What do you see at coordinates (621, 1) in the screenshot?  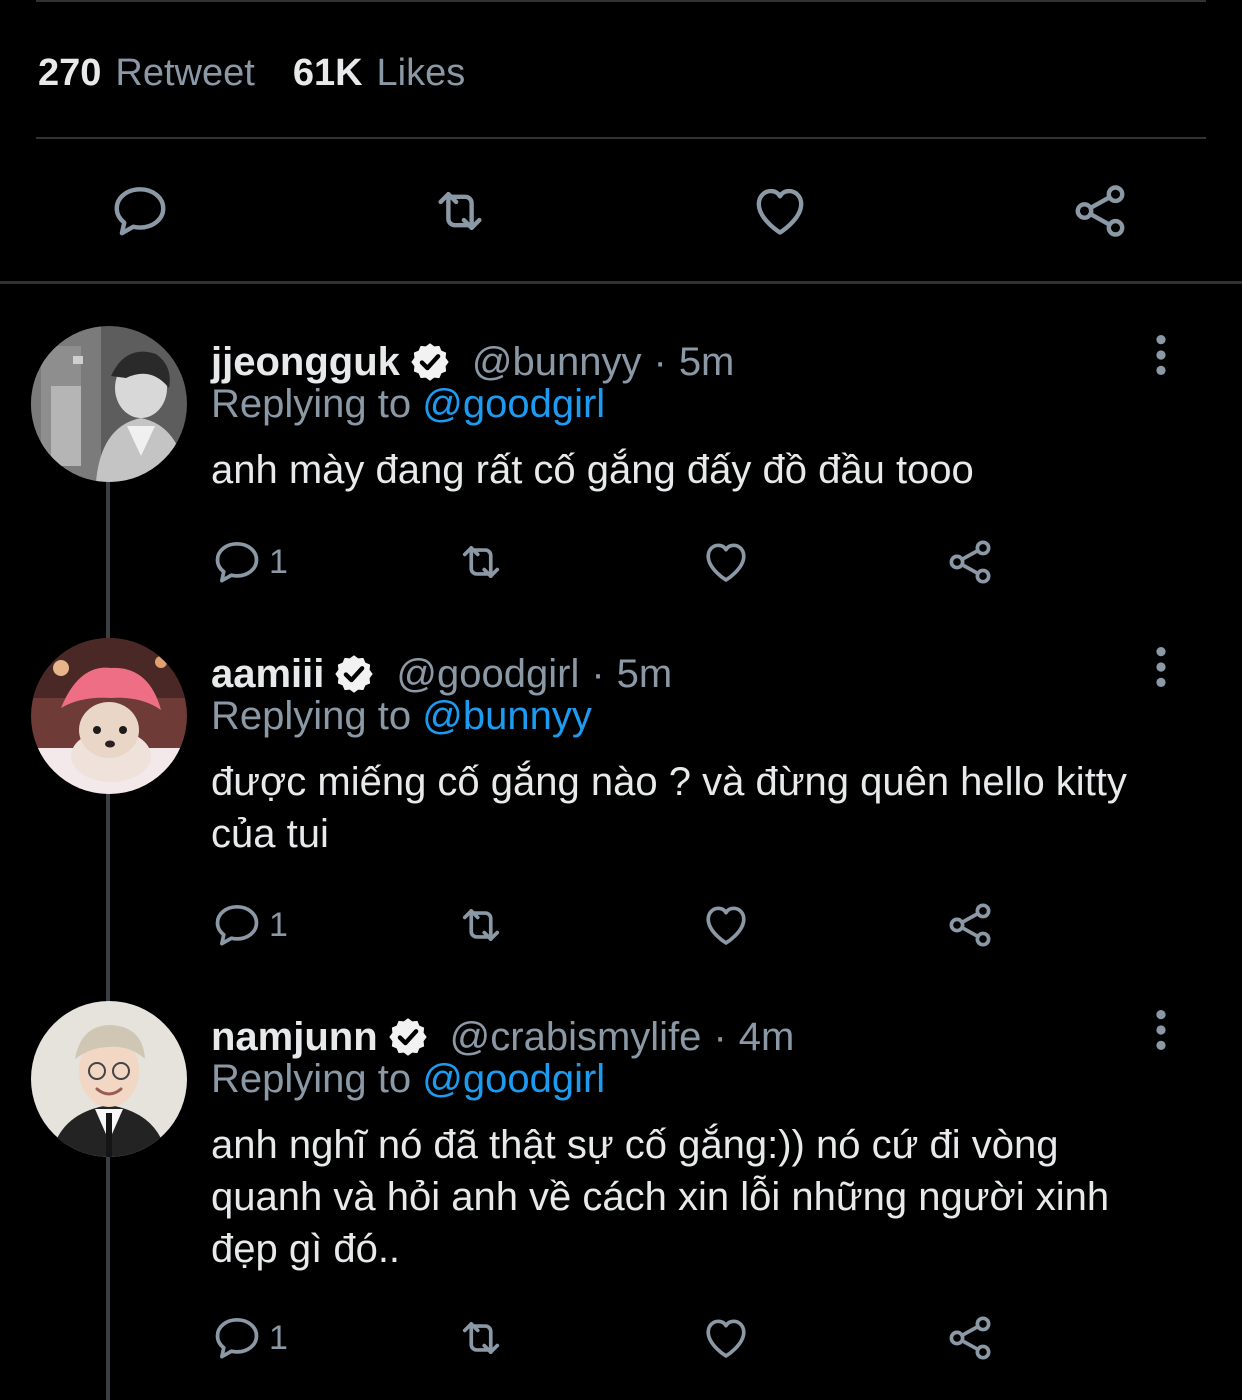 I see `top-divider` at bounding box center [621, 1].